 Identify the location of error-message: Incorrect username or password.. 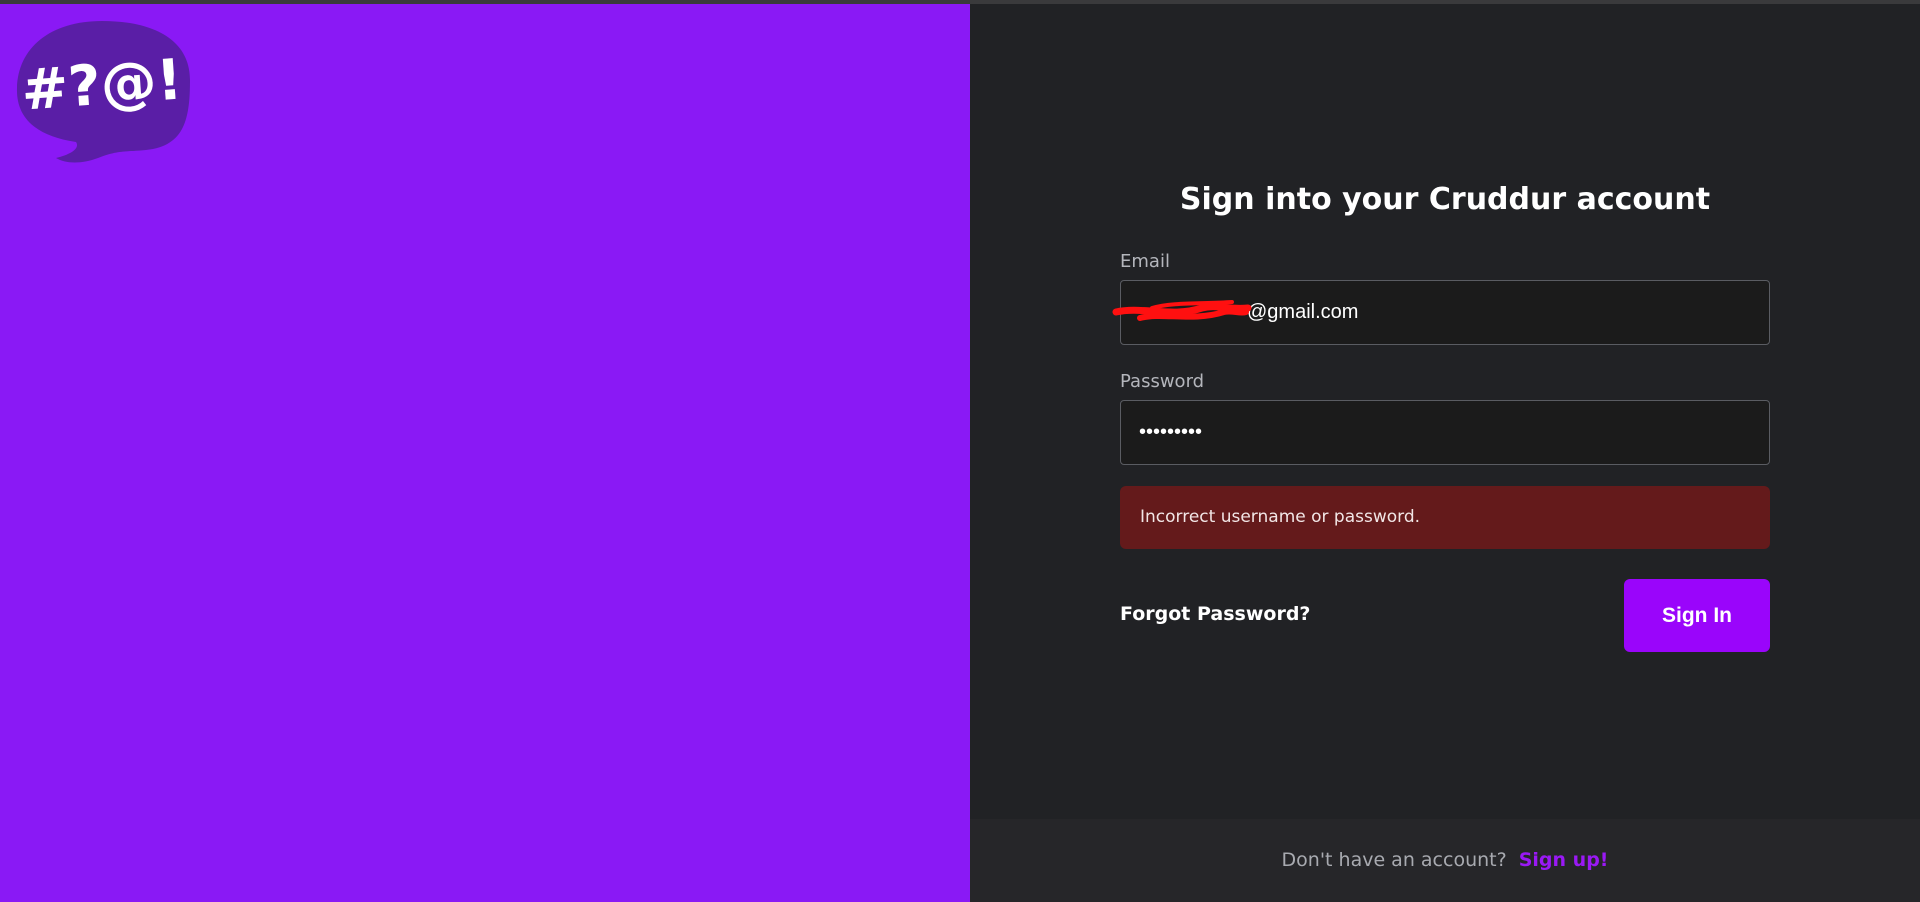
(1445, 517).